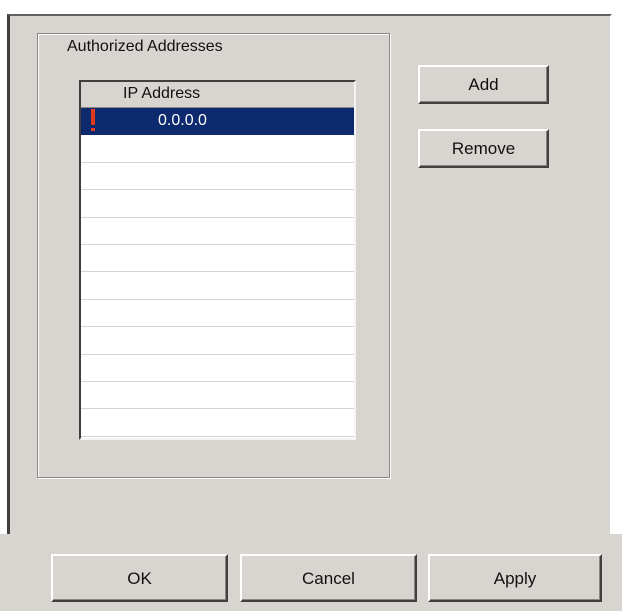 This screenshot has width=622, height=611. Describe the element at coordinates (139, 578) in the screenshot. I see `ok-button: OK` at that location.